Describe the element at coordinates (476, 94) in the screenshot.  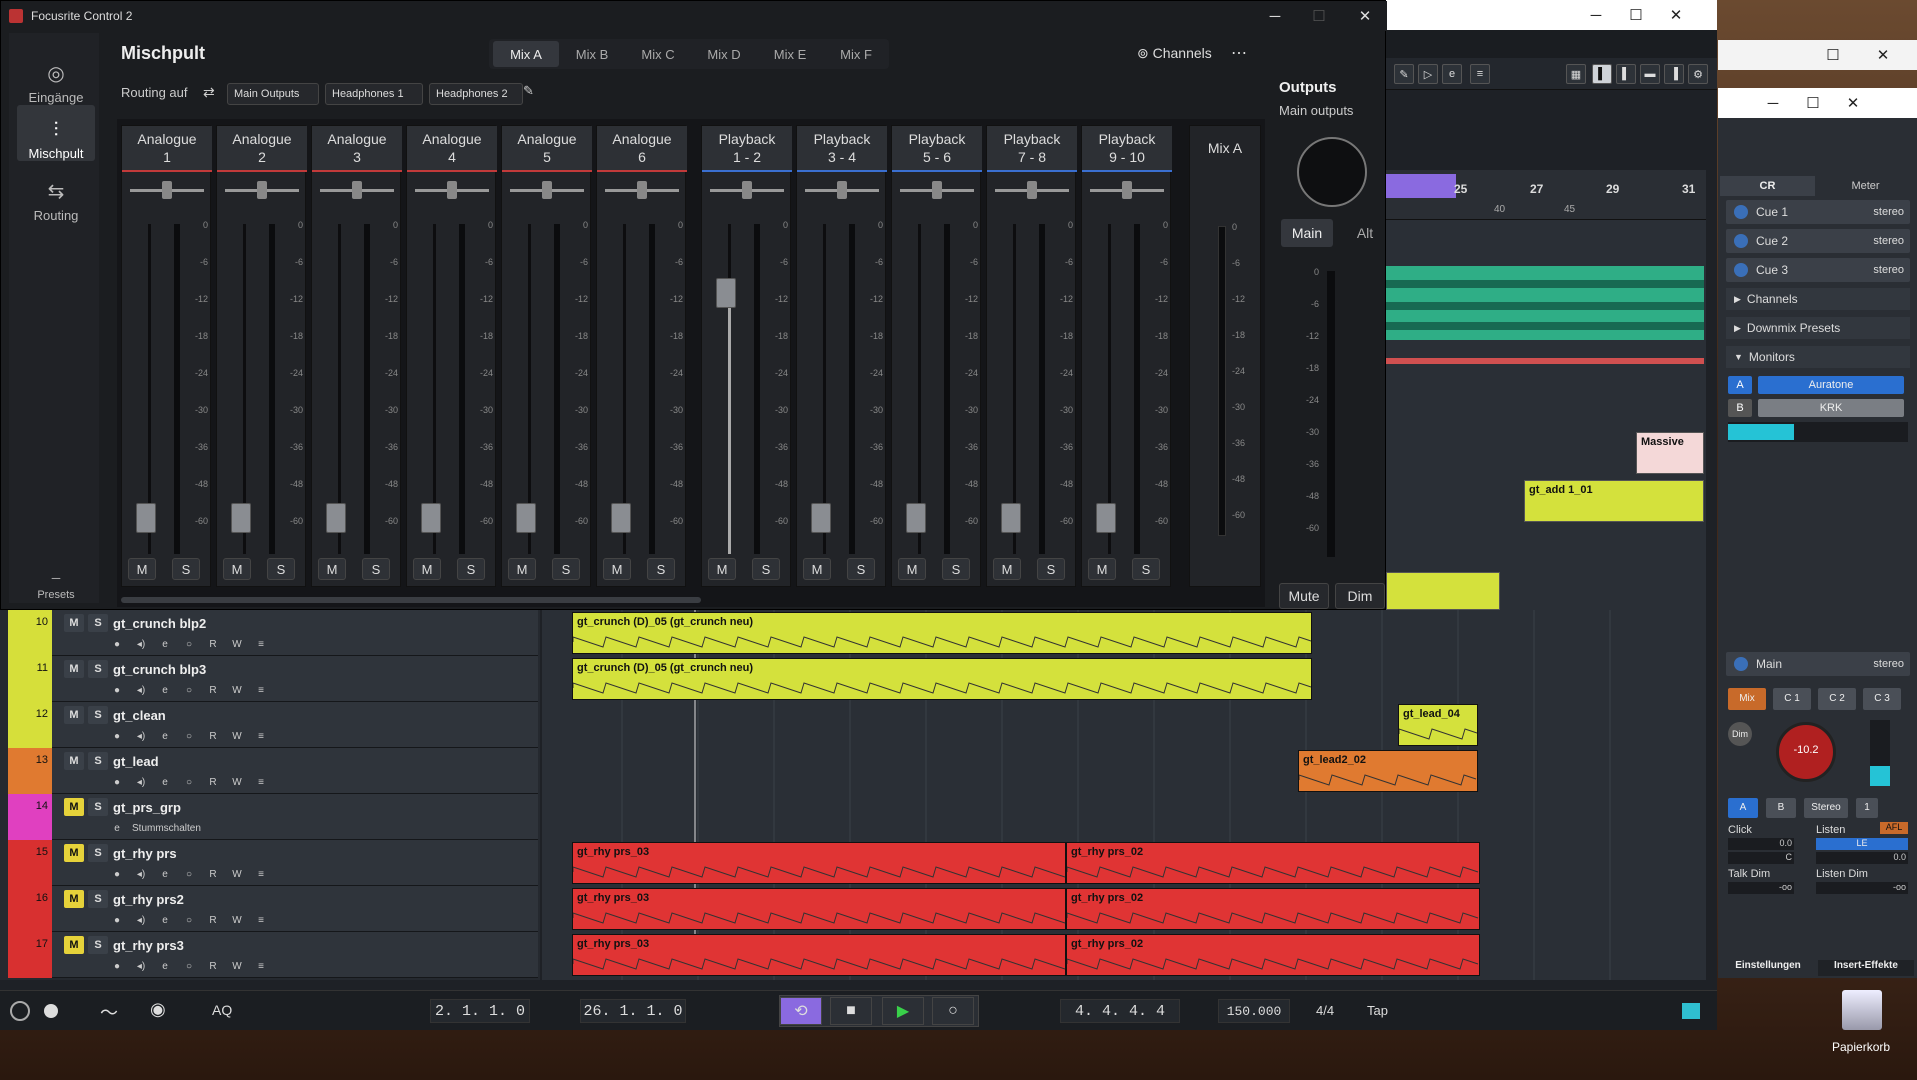
I see `routing-chip: Headphones 2` at that location.